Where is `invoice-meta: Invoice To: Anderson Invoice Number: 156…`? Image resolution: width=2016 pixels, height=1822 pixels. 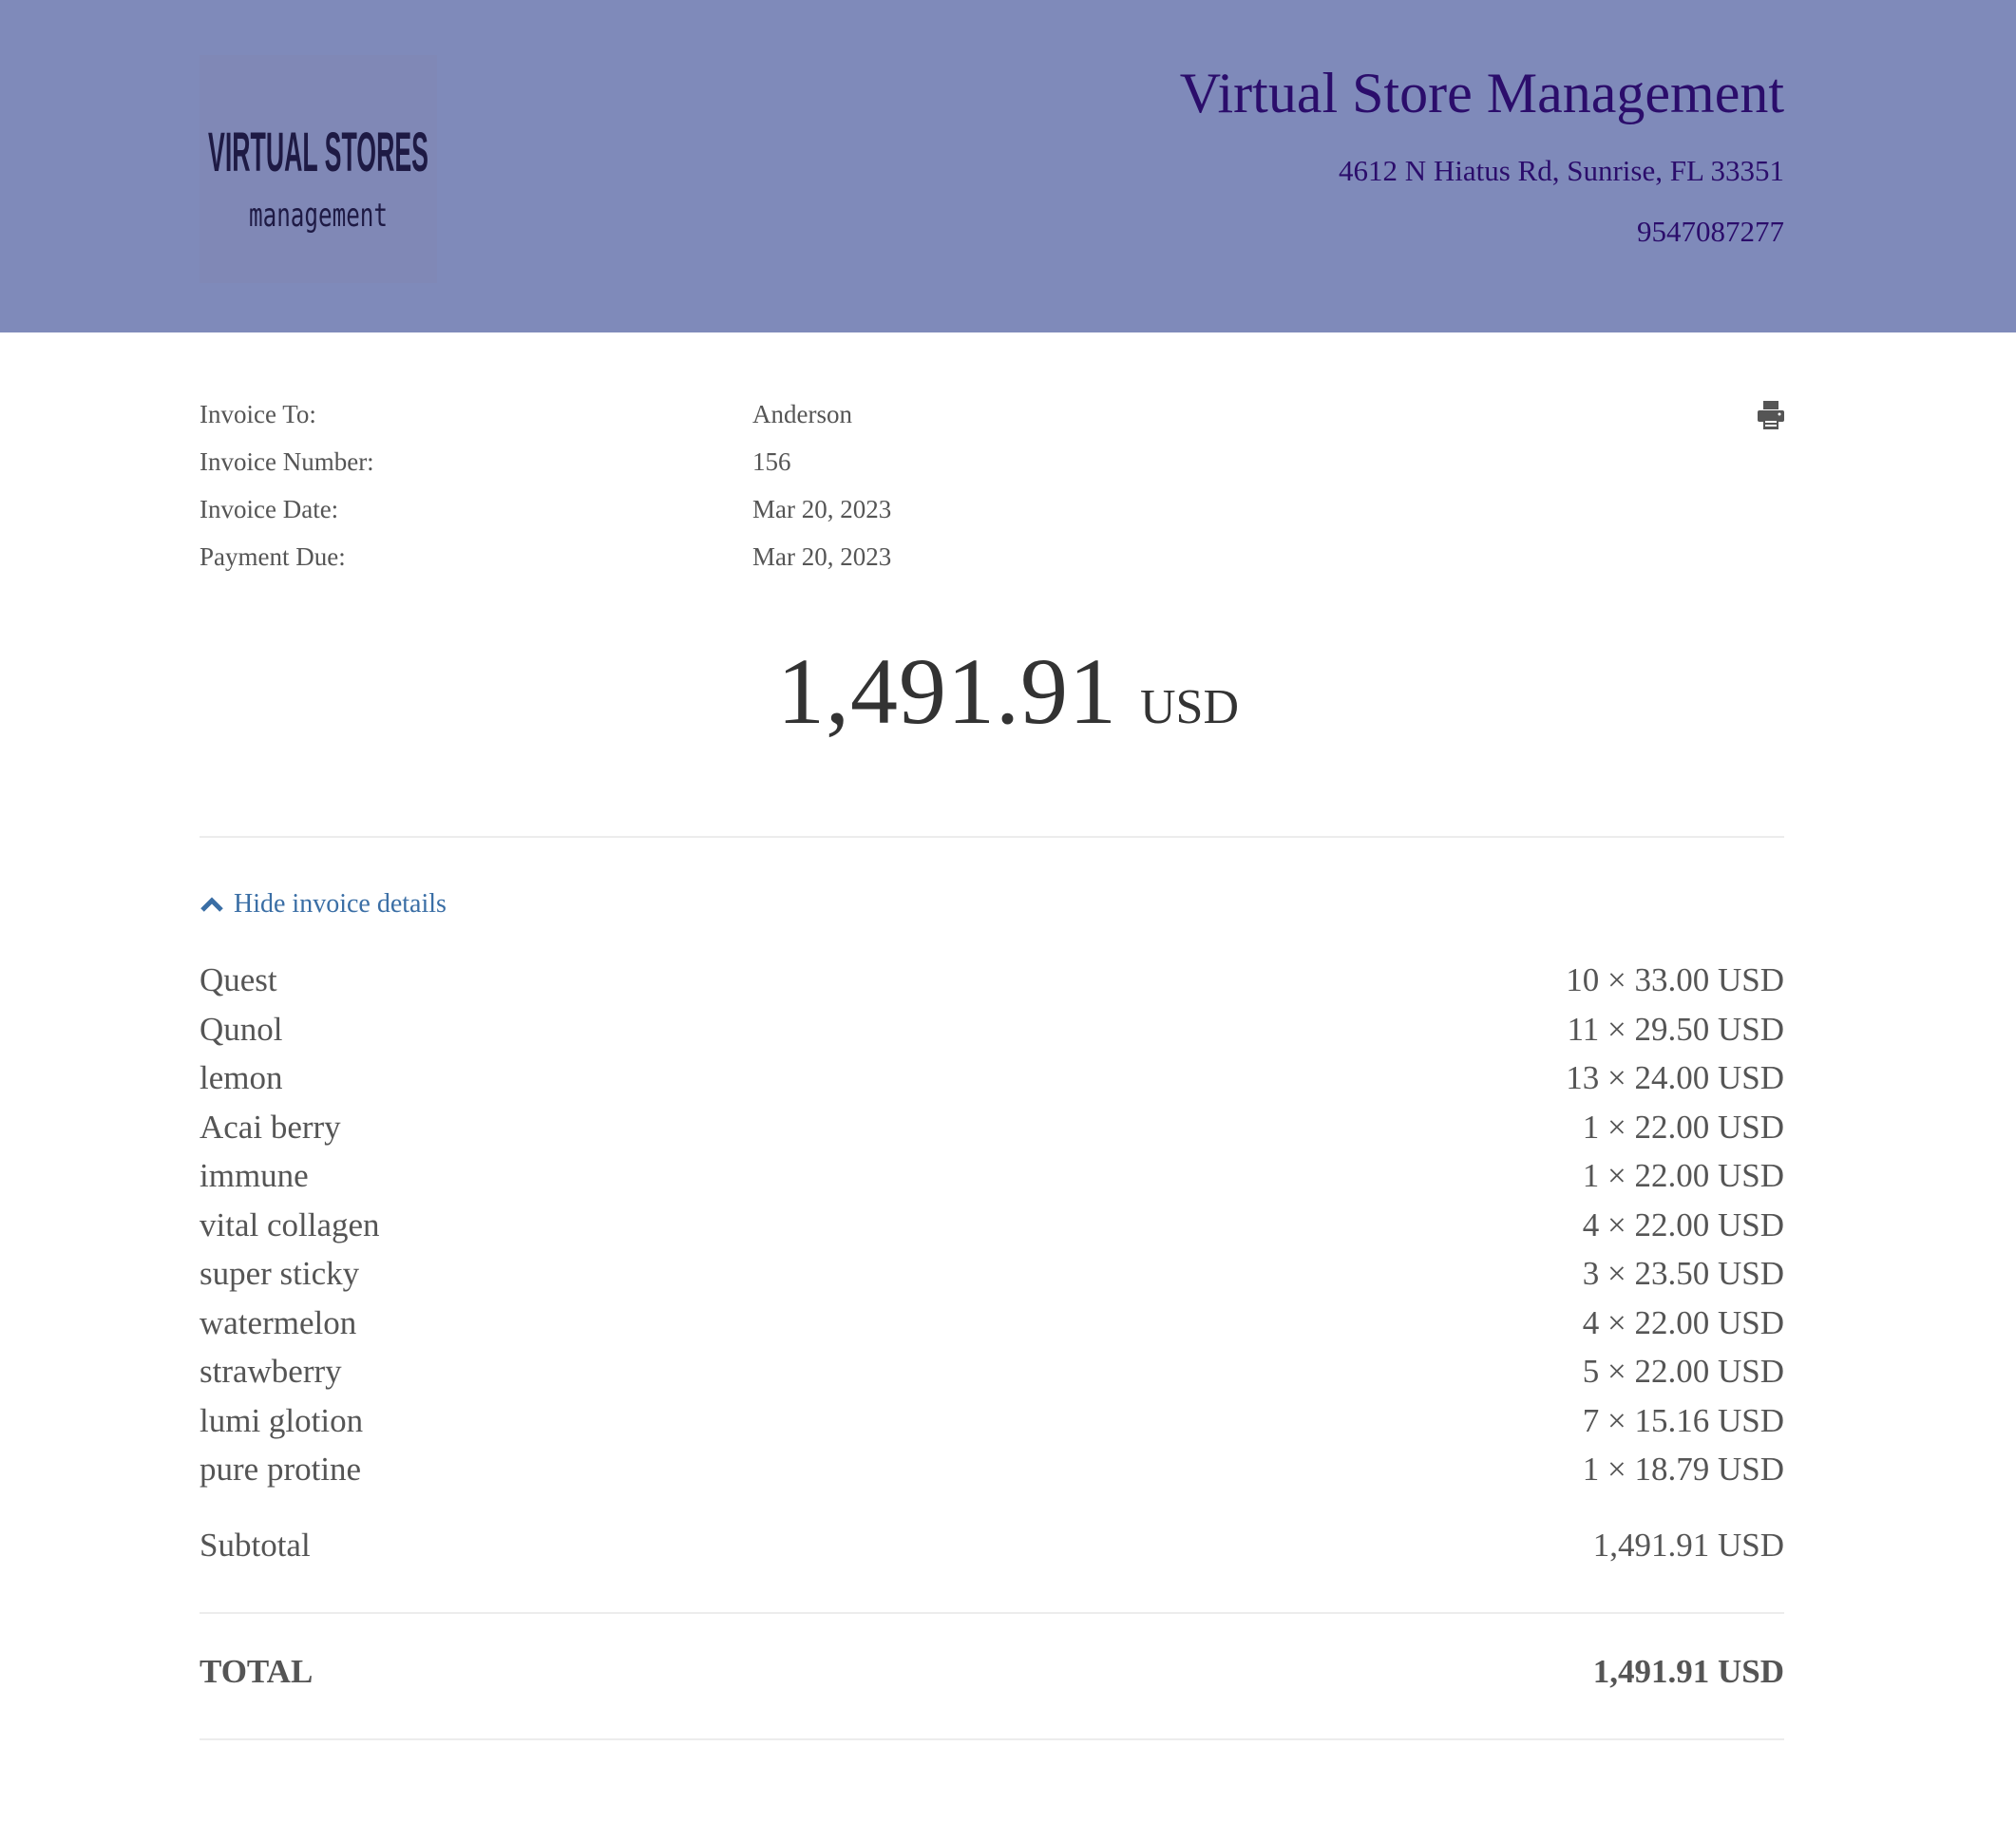 invoice-meta: Invoice To: Anderson Invoice Number: 156… is located at coordinates (992, 495).